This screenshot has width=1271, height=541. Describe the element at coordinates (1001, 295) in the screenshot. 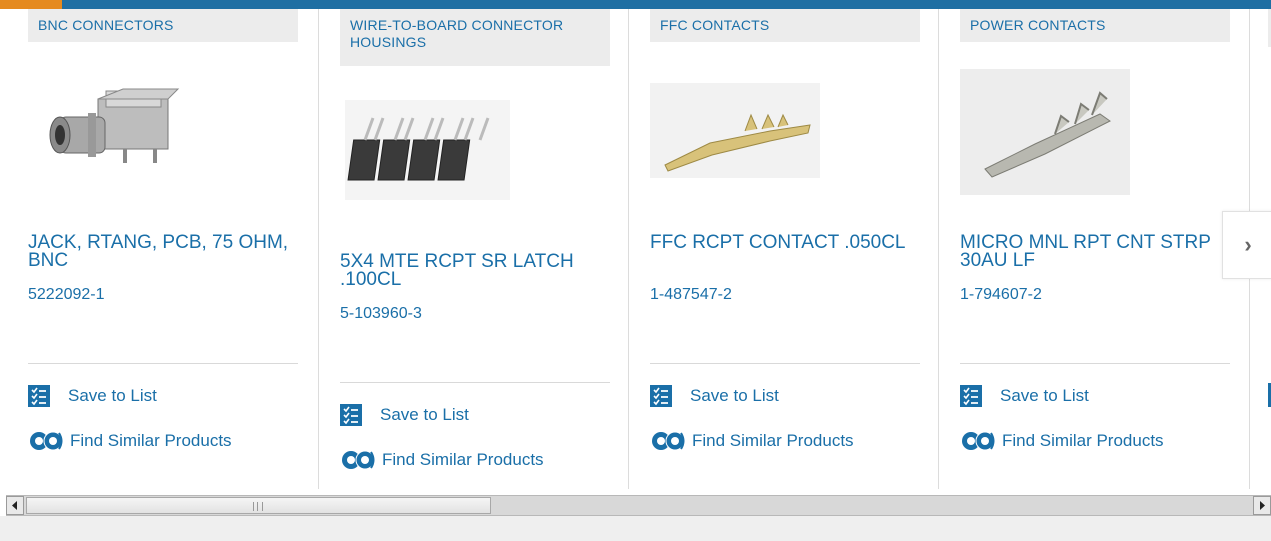

I see `part-number-link: 1-794607-2` at that location.